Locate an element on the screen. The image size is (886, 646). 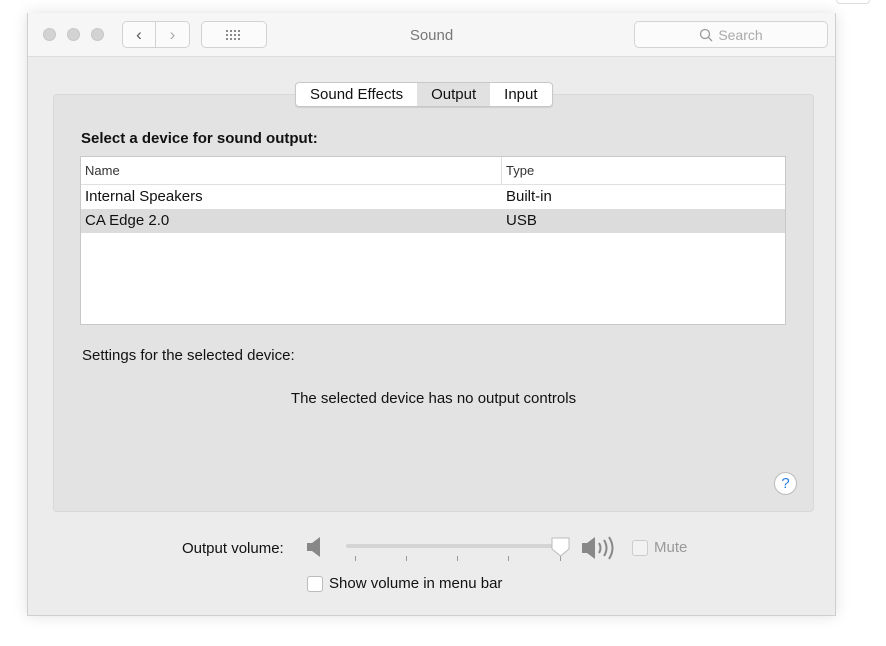
volume-slider-thumb is located at coordinates (560, 547).